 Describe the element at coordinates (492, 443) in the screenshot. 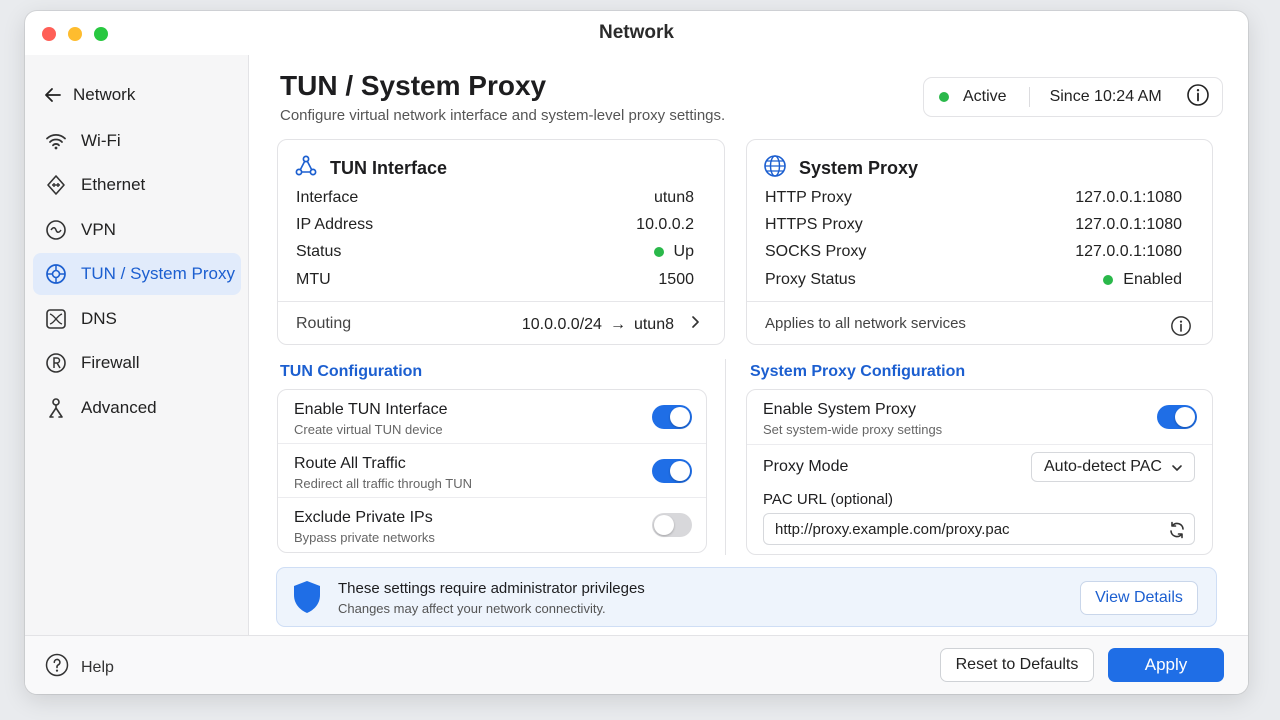

I see `row-divider` at that location.